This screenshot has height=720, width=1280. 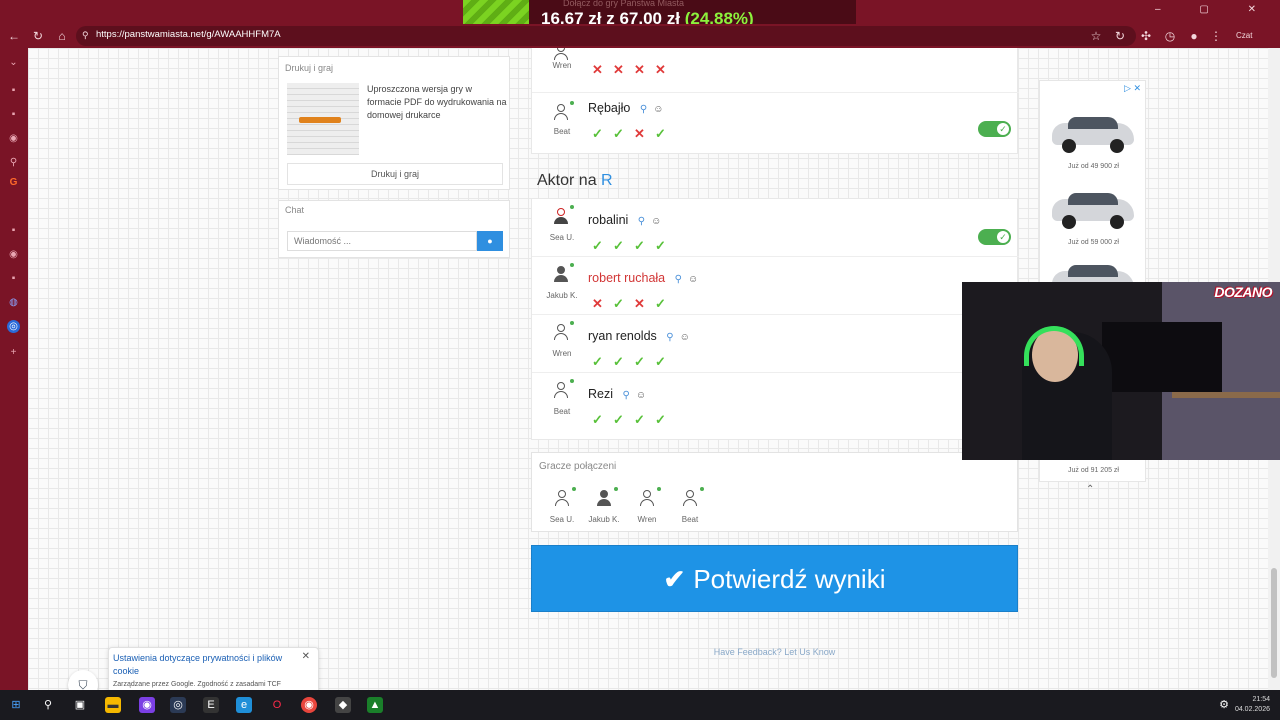 What do you see at coordinates (13, 326) in the screenshot?
I see `app-icon: ◎` at bounding box center [13, 326].